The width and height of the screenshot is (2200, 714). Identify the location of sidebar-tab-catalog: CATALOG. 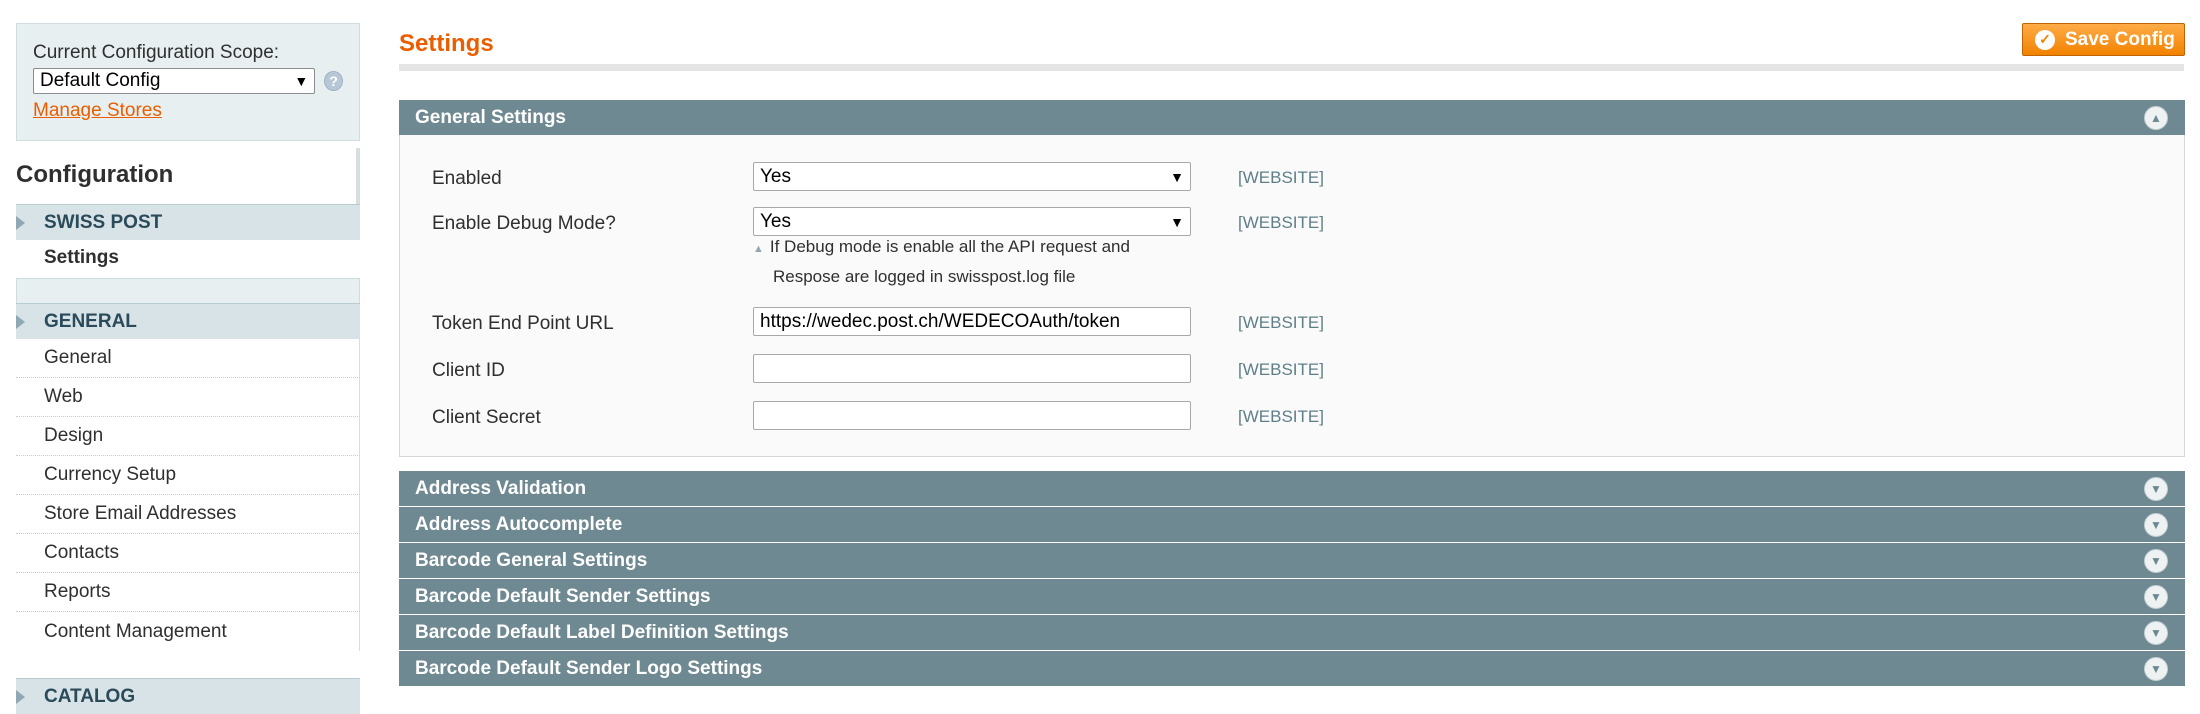
(188, 696).